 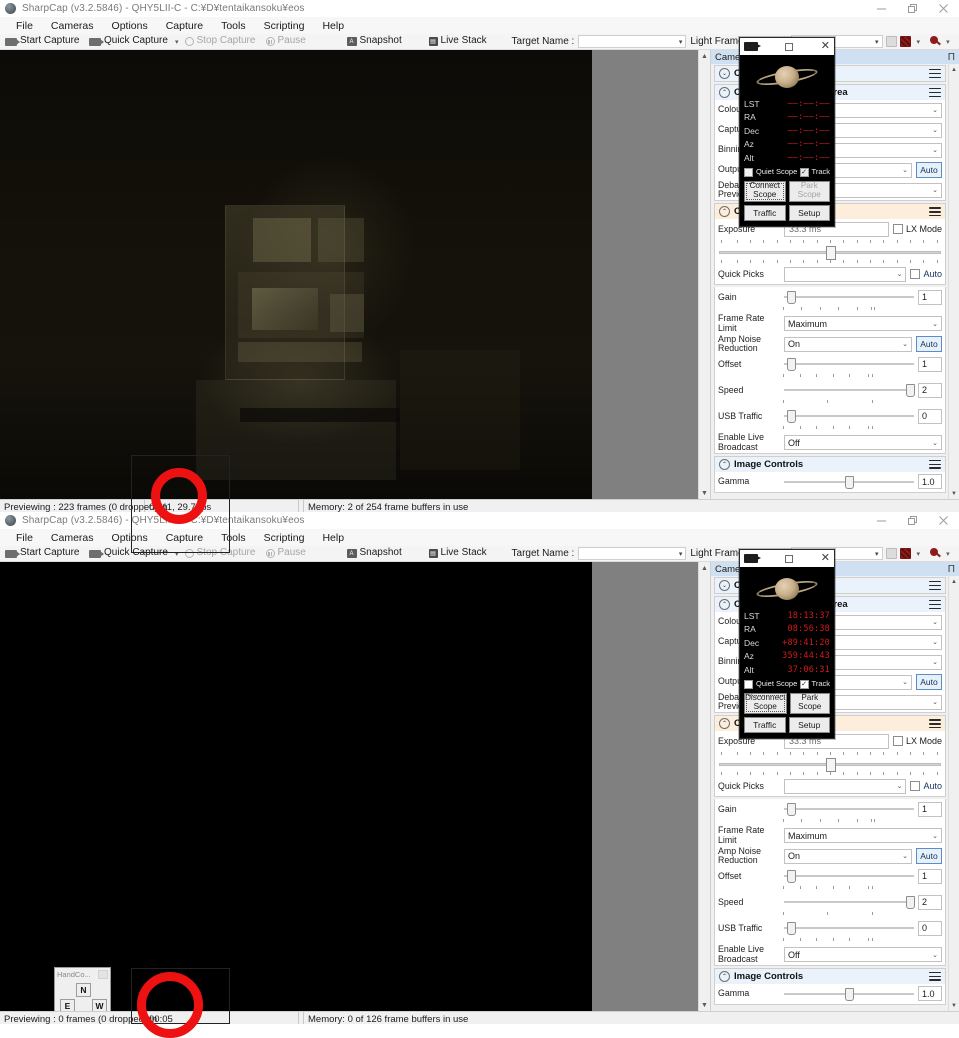 I want to click on panel-scrollbar-bottom: ▲ ▼, so click(x=953, y=793).